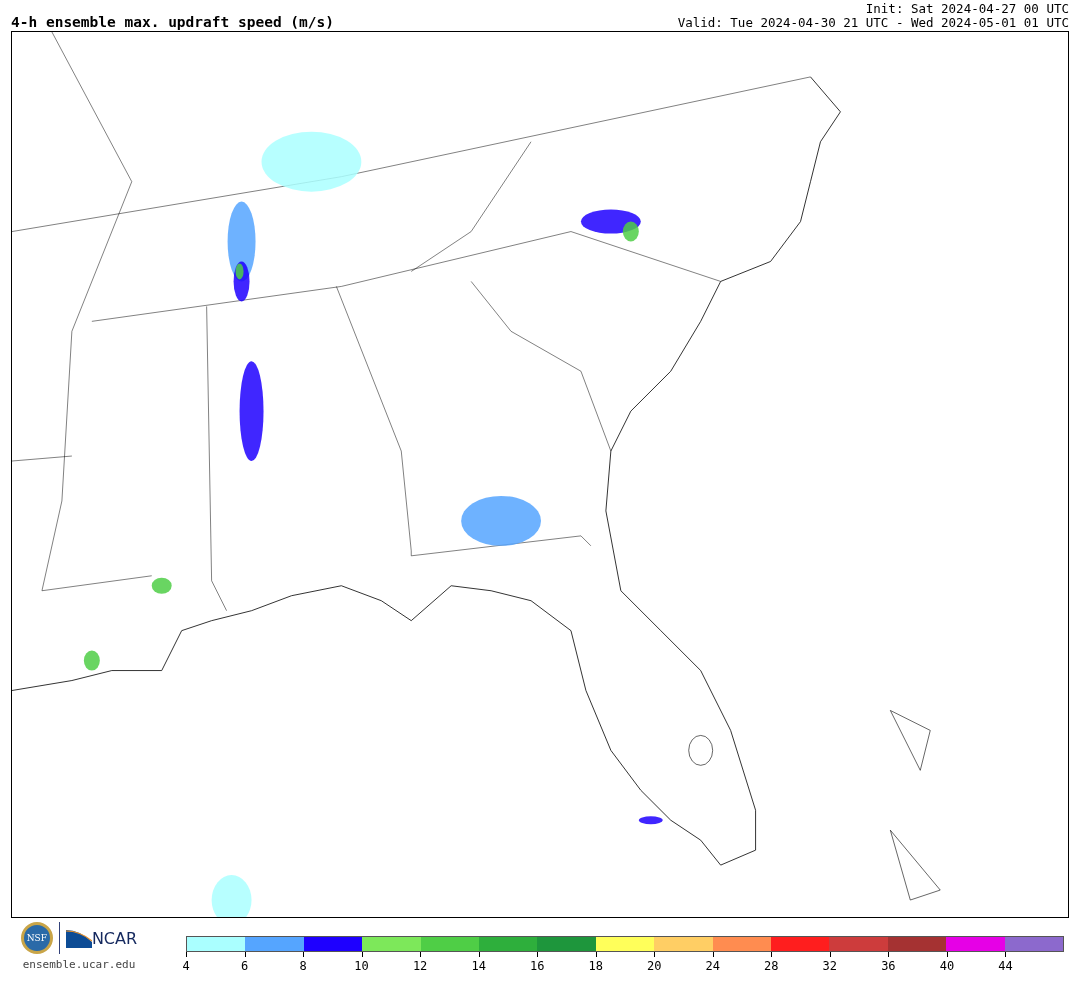 This screenshot has width=1080, height=988. I want to click on tick-label: 32, so click(830, 966).